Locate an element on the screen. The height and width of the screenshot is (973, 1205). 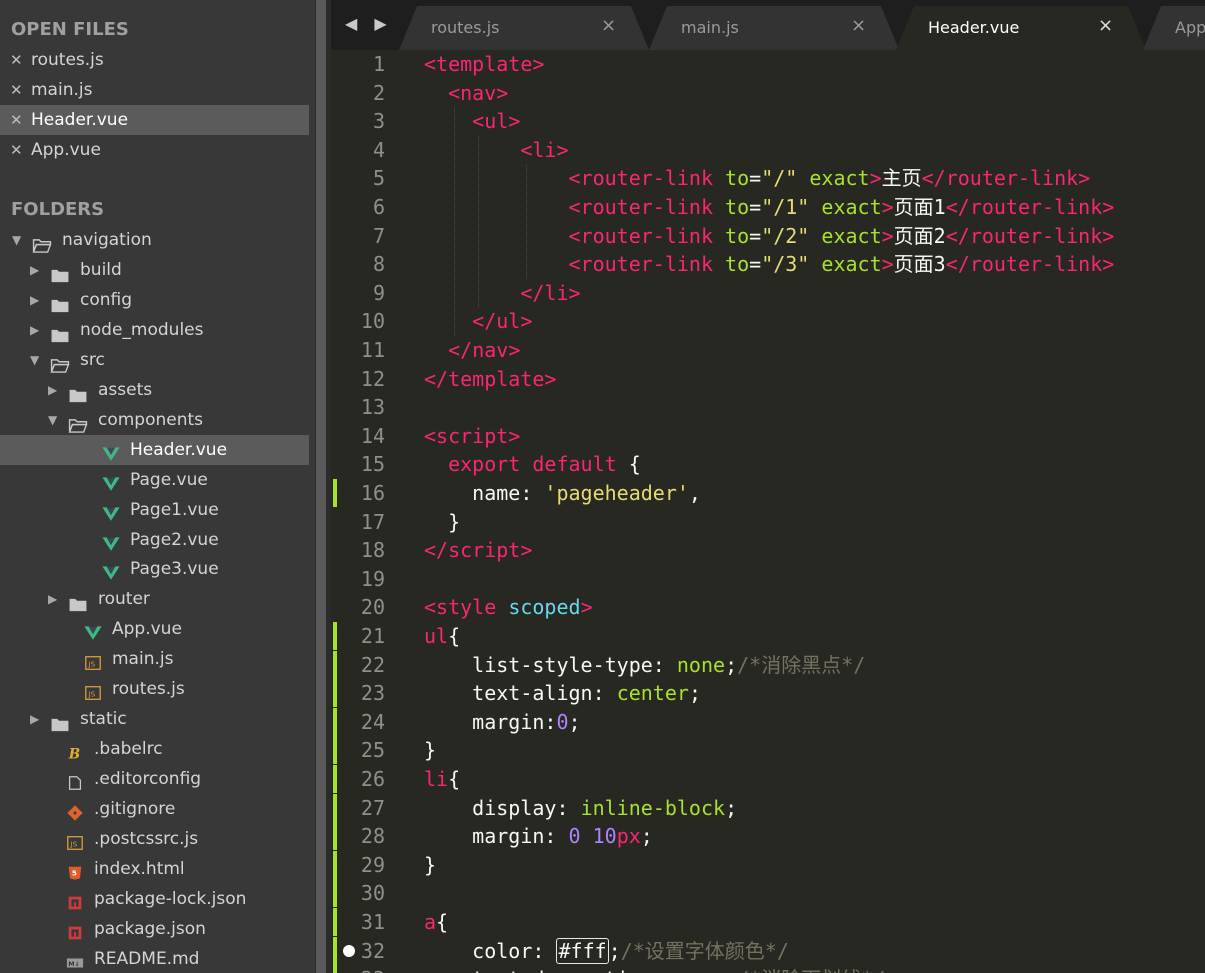
code-line: </template> is located at coordinates (490, 379).